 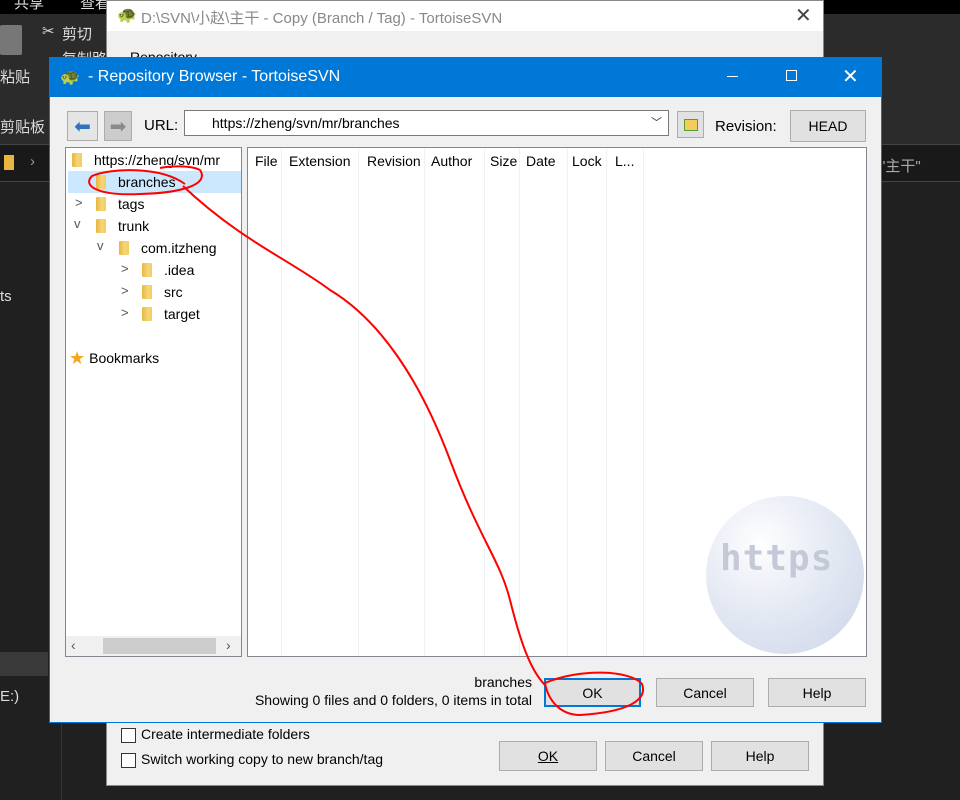 What do you see at coordinates (145, 180) in the screenshot?
I see `annotation-circle-branches` at bounding box center [145, 180].